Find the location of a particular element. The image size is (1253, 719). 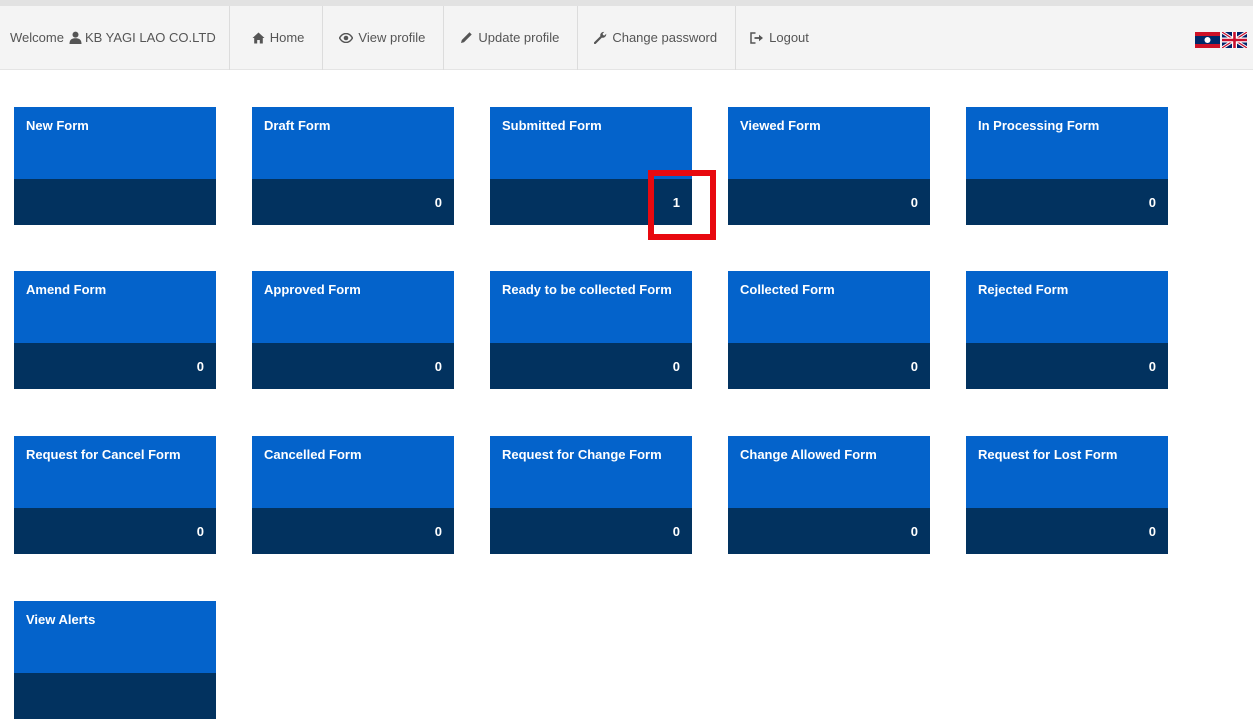

tile-new-form: New Form is located at coordinates (115, 166).